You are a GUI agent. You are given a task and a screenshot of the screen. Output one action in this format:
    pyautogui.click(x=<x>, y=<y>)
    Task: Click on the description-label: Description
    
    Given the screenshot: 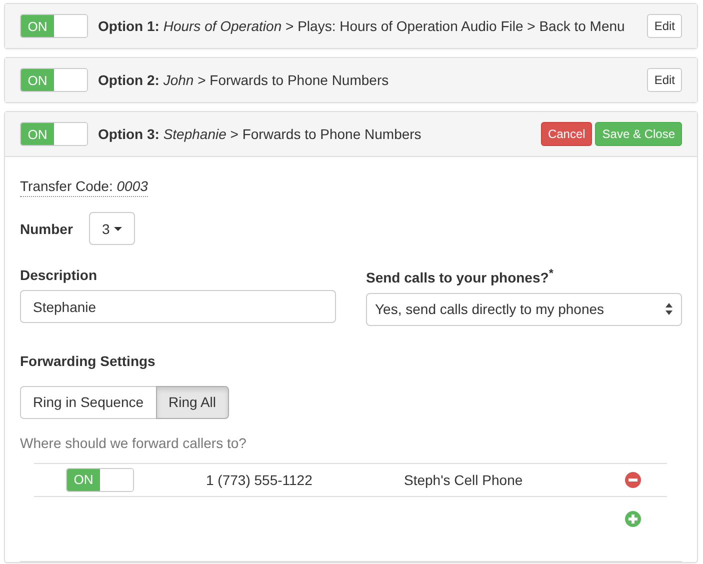 What is the action you would take?
    pyautogui.click(x=59, y=275)
    